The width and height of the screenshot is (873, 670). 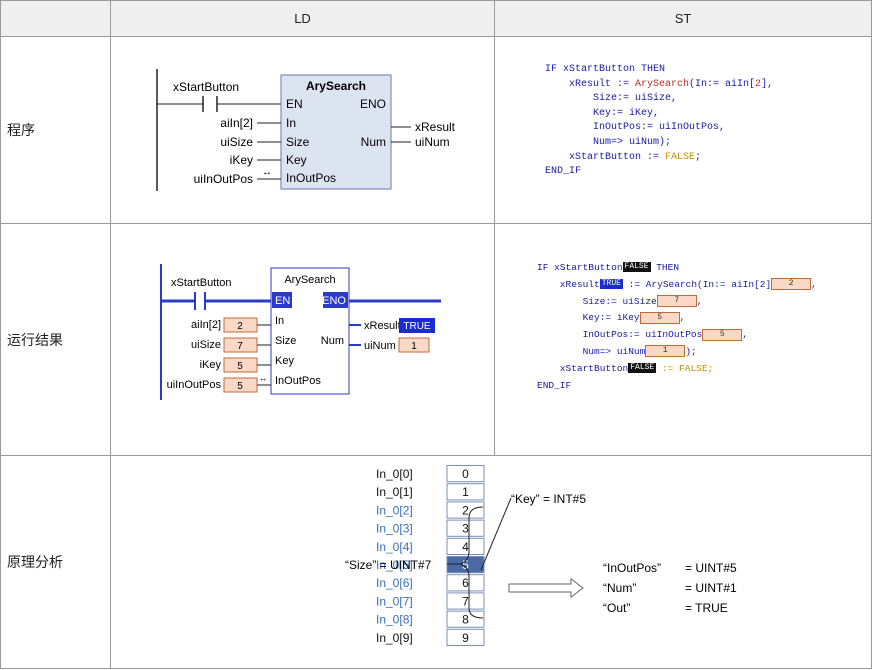 What do you see at coordinates (414, 346) in the screenshot?
I see `value-num: 1` at bounding box center [414, 346].